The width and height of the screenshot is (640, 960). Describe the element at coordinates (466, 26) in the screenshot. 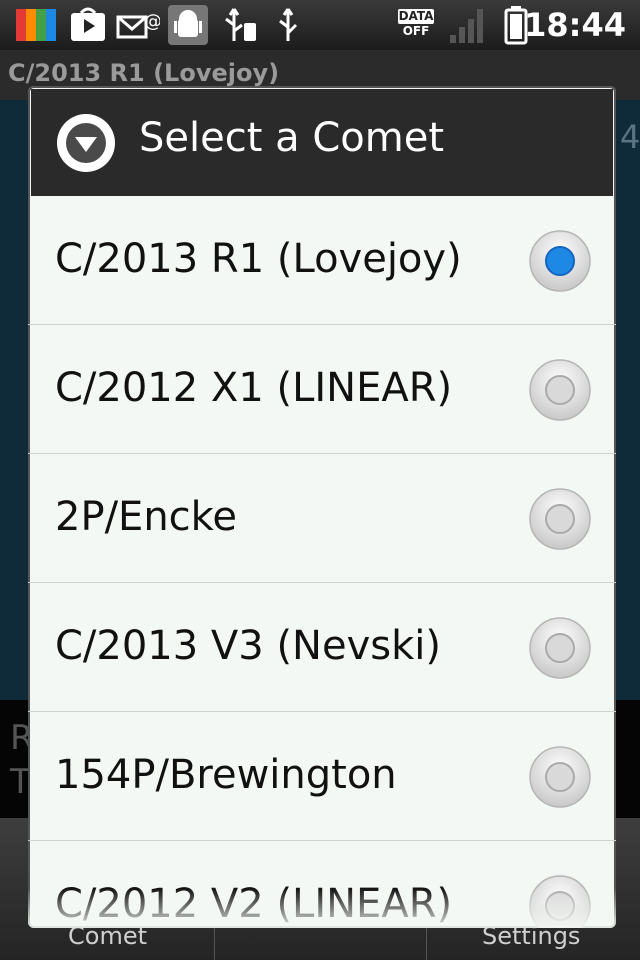

I see `signal-icon` at that location.